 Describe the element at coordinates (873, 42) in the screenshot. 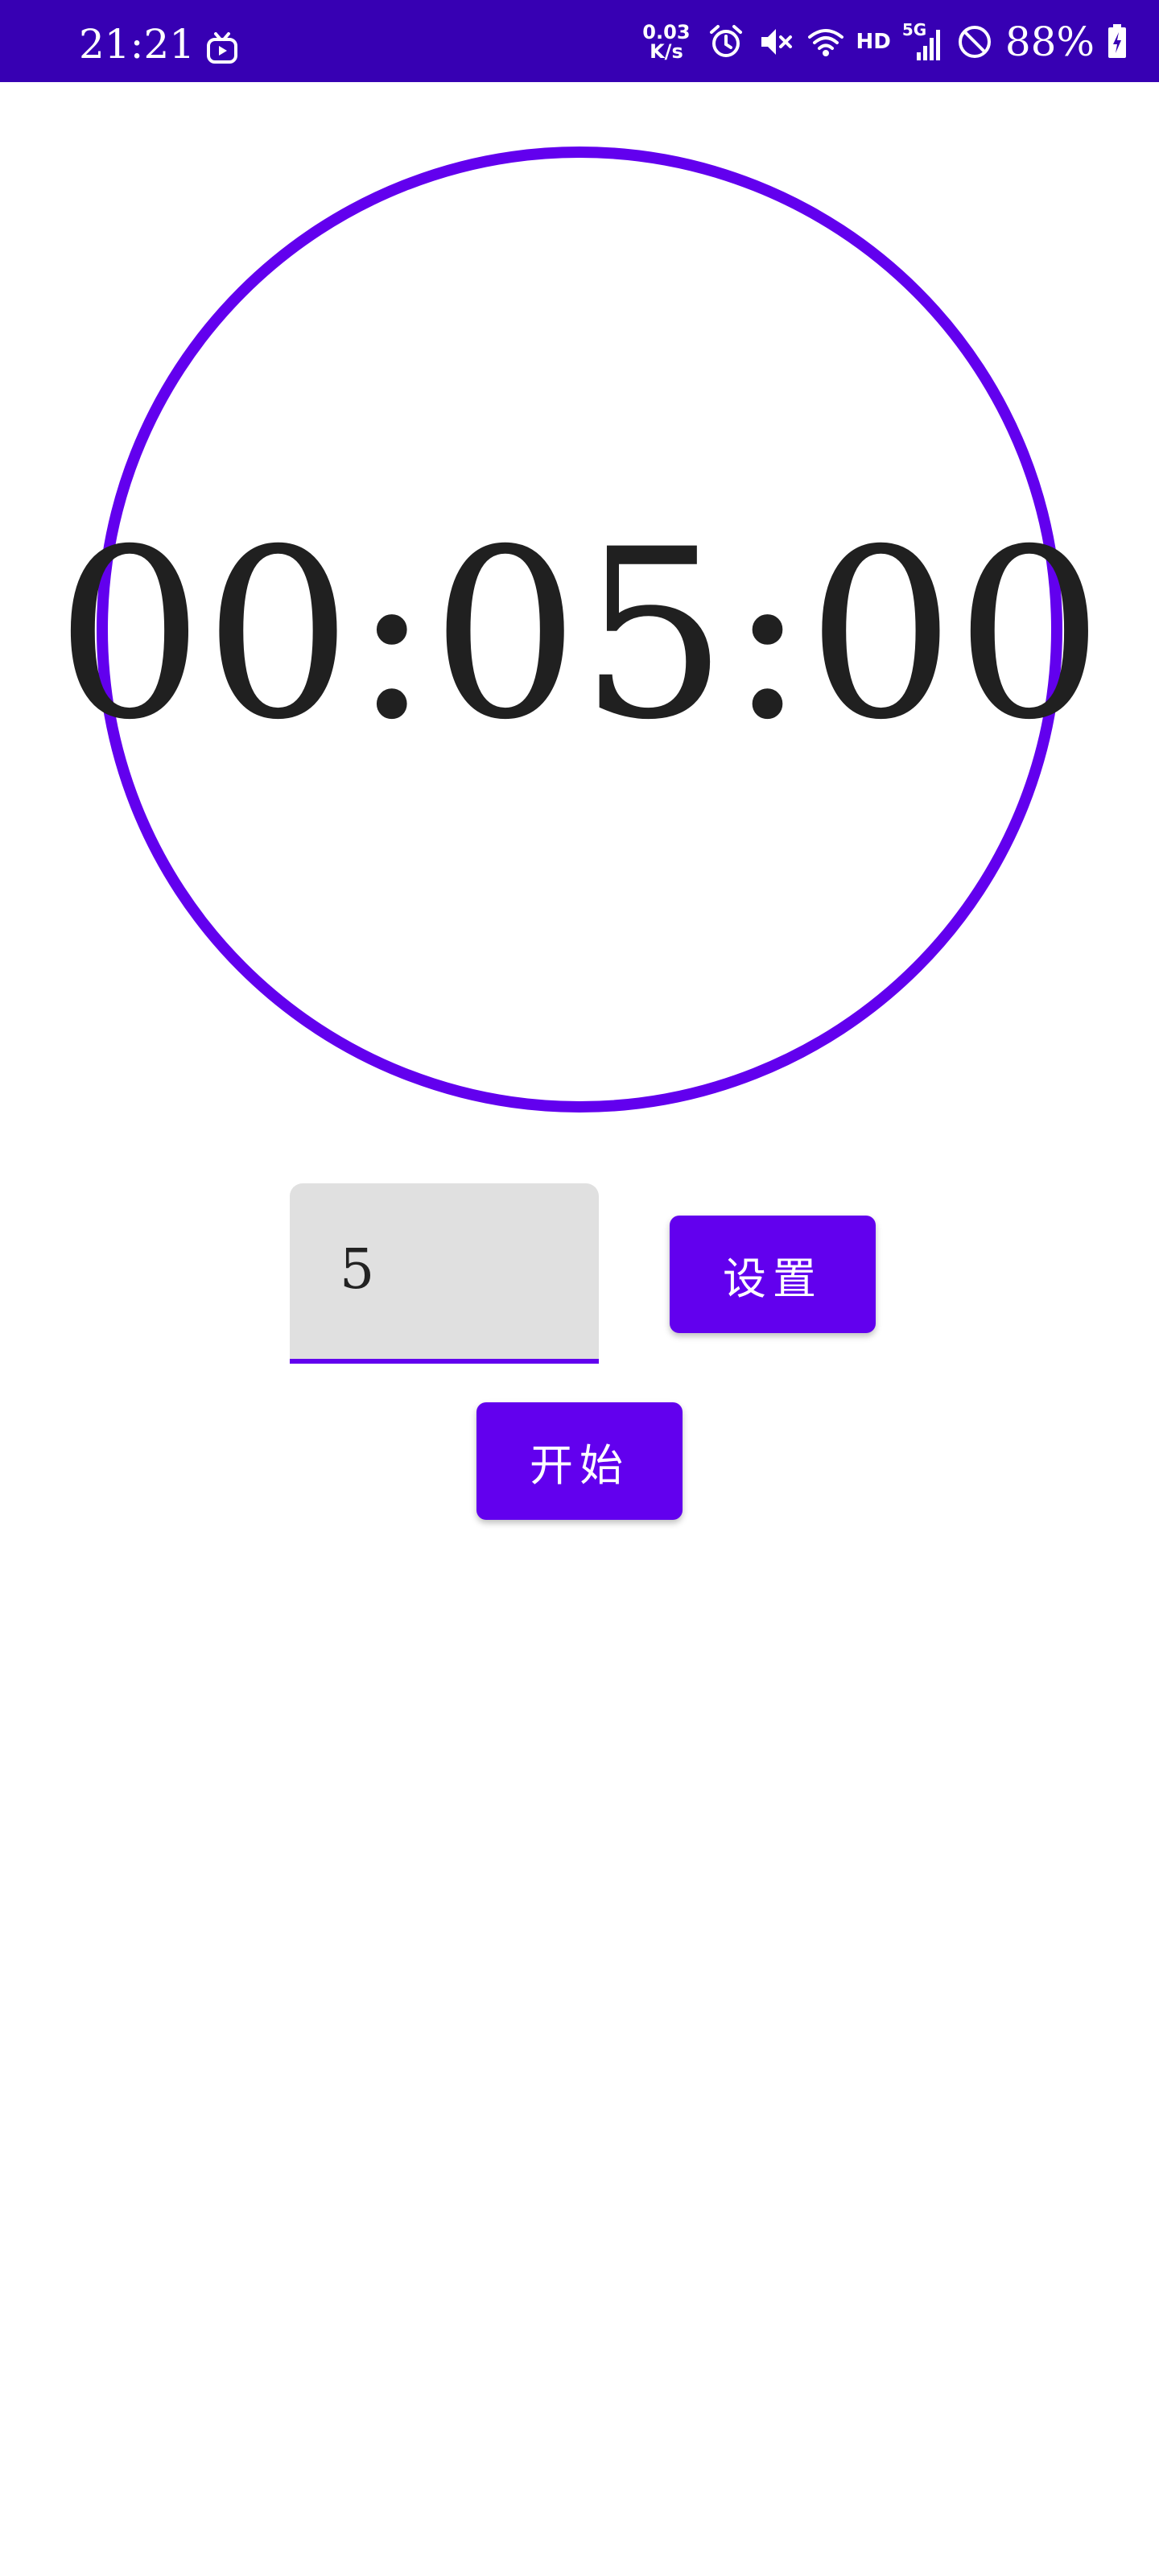

I see `hd-label: HD` at that location.